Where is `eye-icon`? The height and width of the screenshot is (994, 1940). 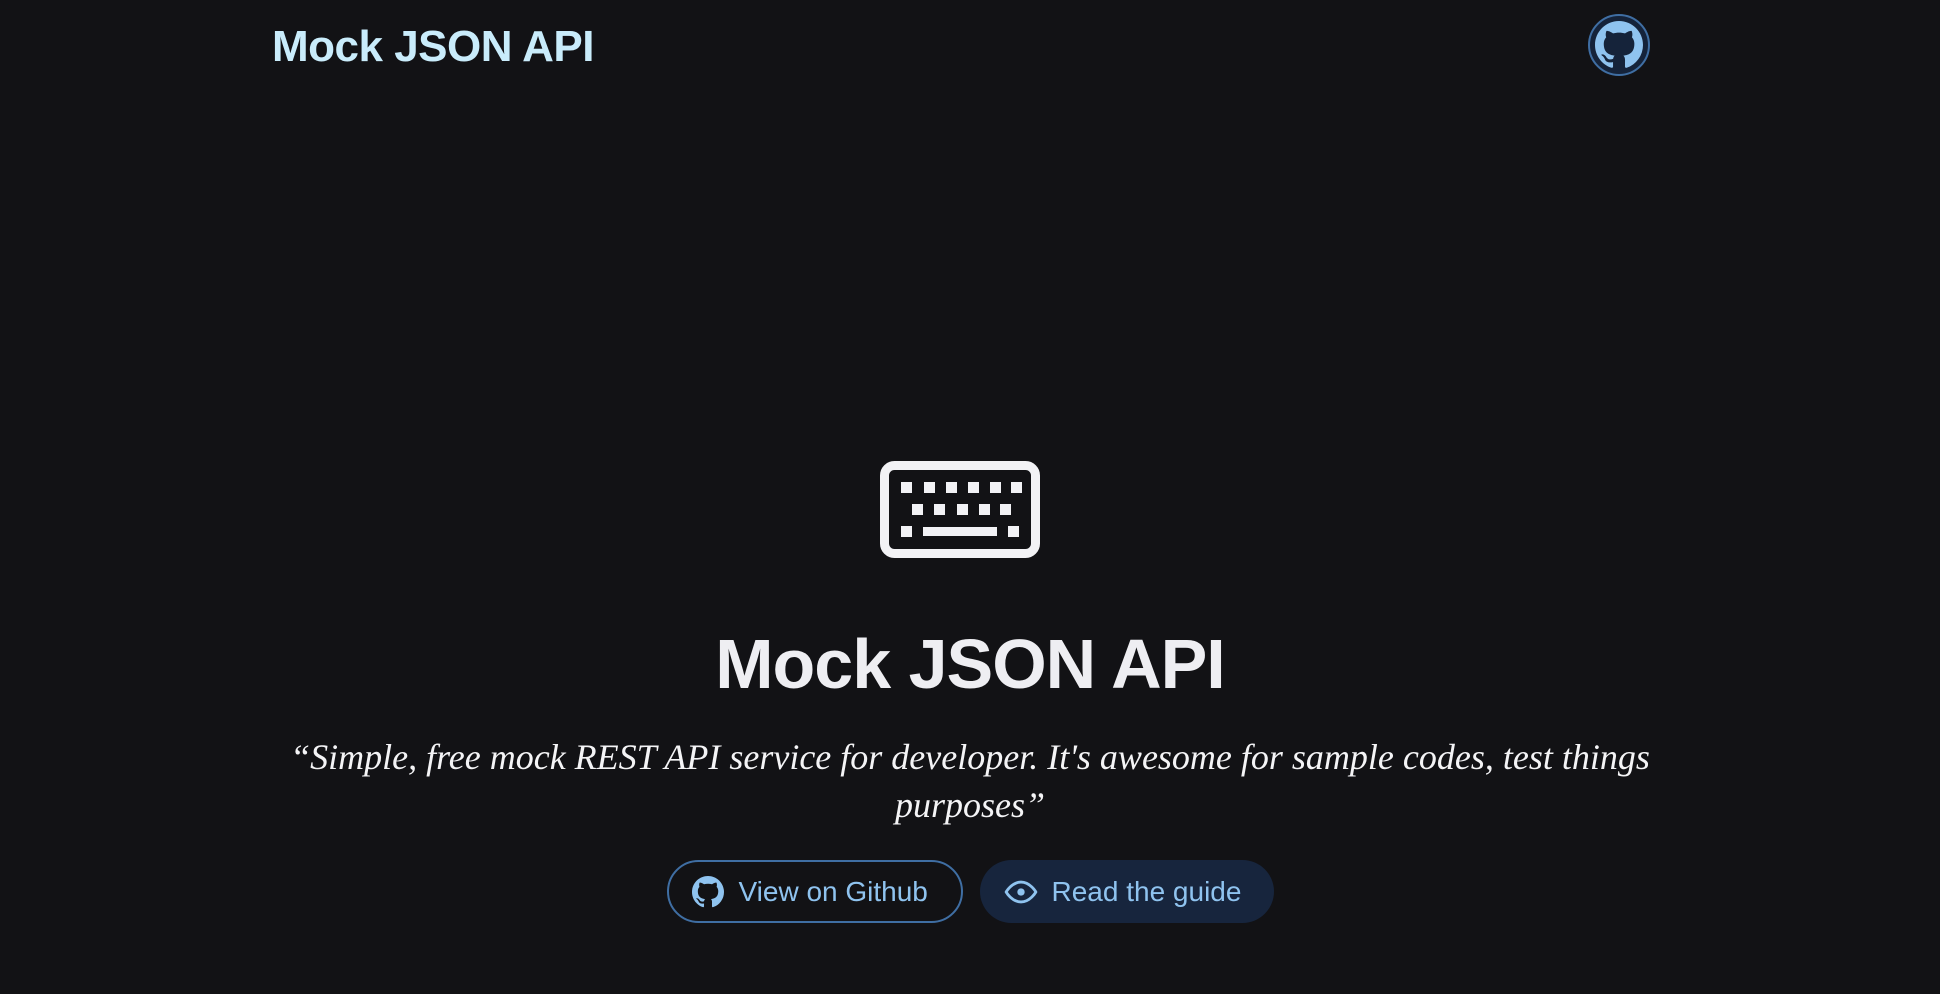
eye-icon is located at coordinates (1021, 892).